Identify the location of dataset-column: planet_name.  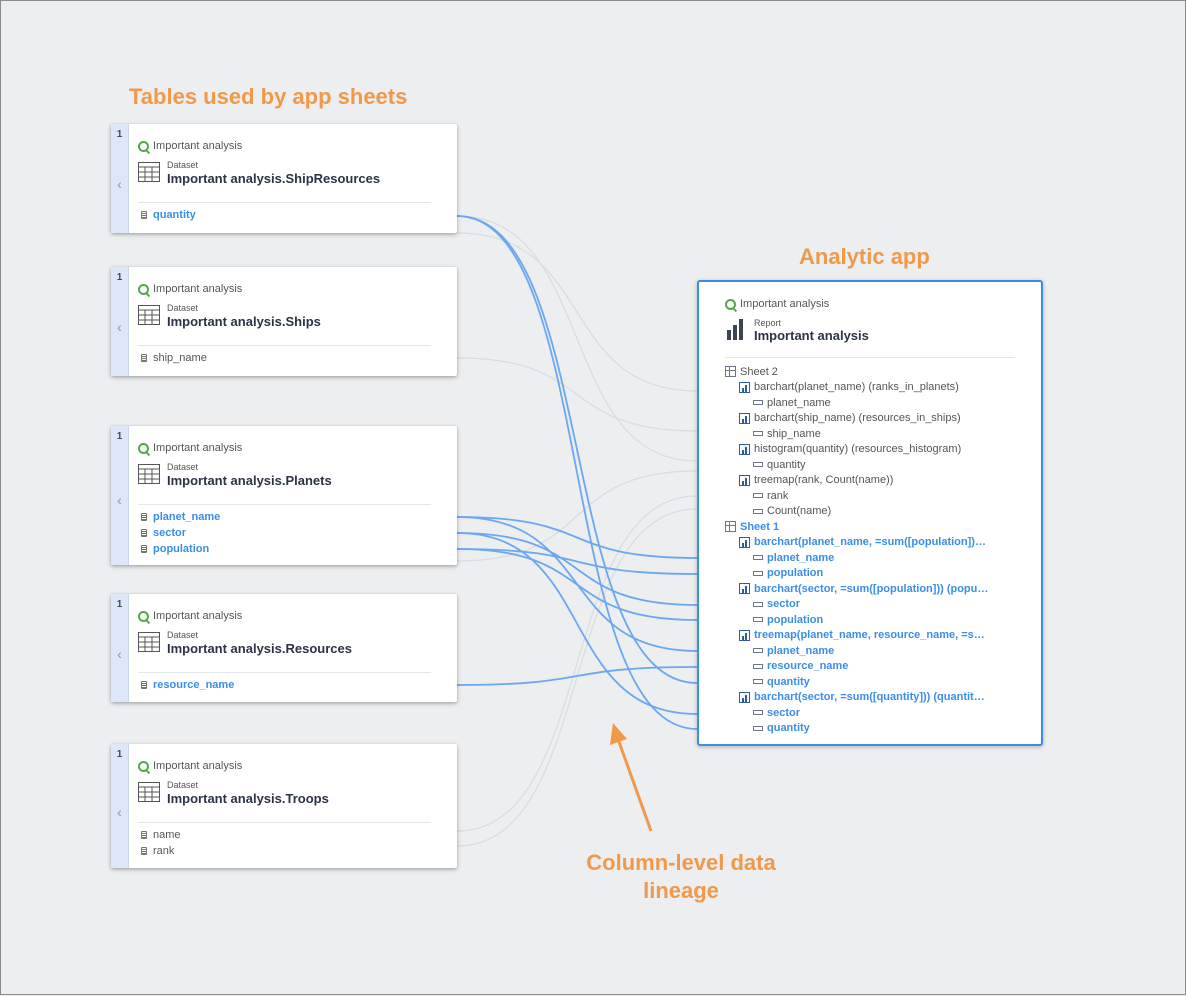
(180, 517).